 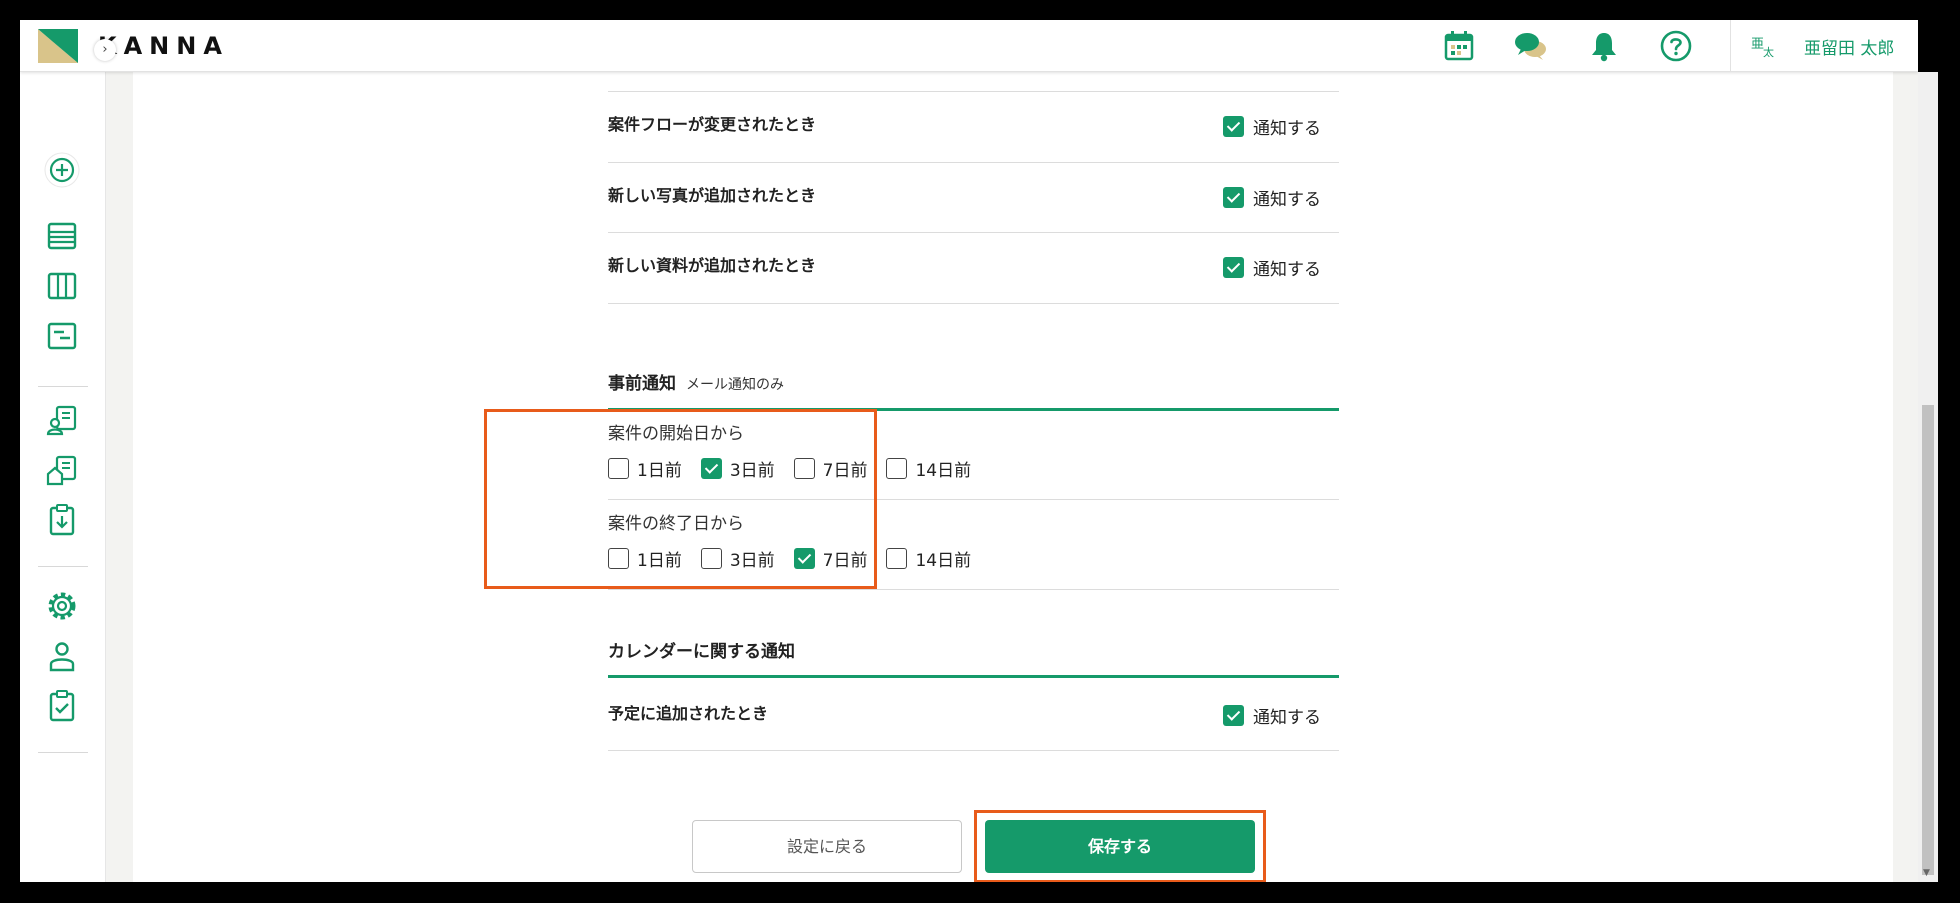 I want to click on clipboard-check-icon, so click(x=62, y=706).